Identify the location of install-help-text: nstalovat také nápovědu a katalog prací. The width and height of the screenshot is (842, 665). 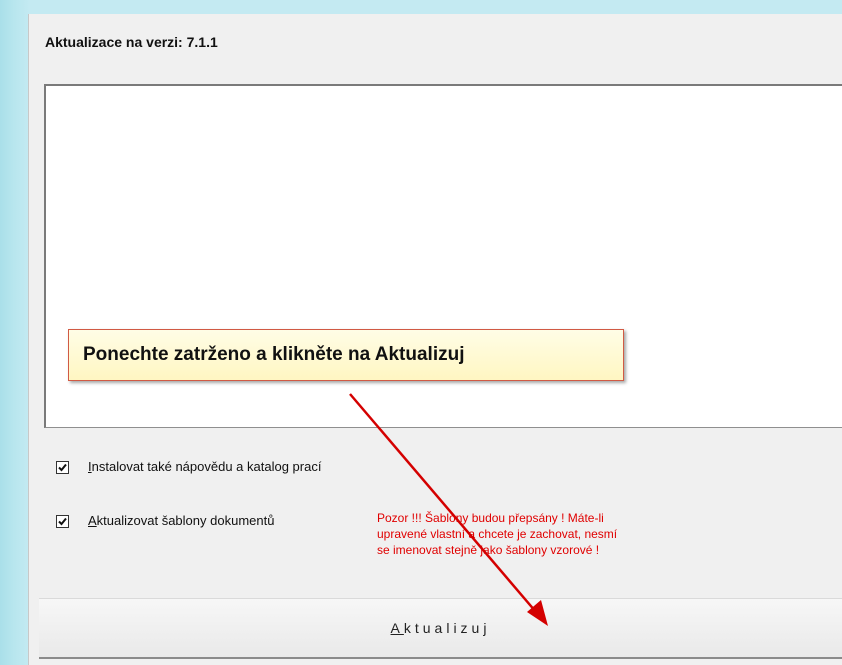
(206, 466).